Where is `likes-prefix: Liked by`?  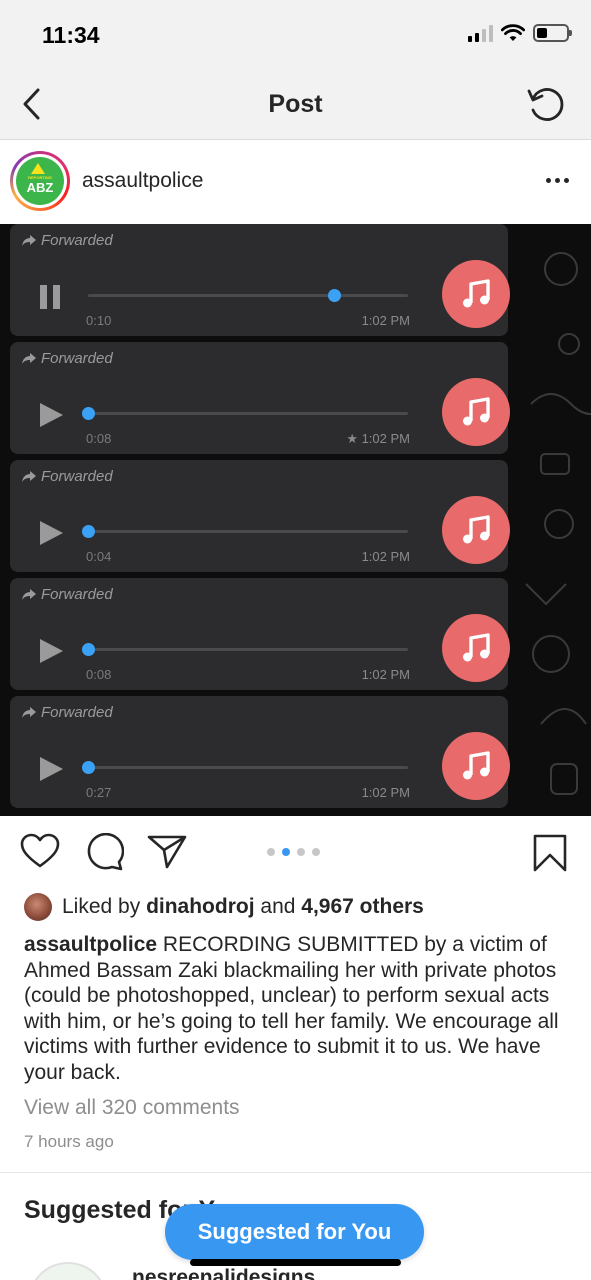
likes-prefix: Liked by is located at coordinates (104, 906).